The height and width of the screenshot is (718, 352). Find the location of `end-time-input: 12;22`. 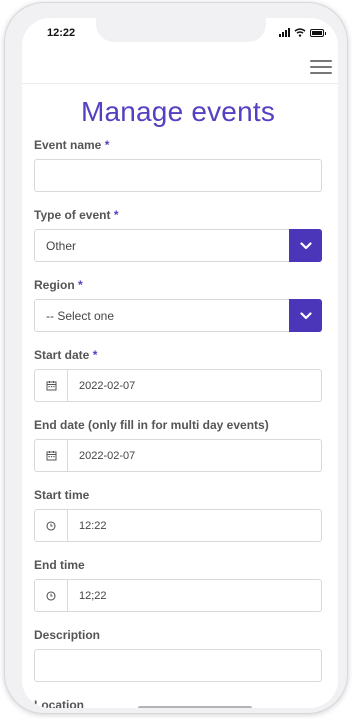

end-time-input: 12;22 is located at coordinates (178, 595).